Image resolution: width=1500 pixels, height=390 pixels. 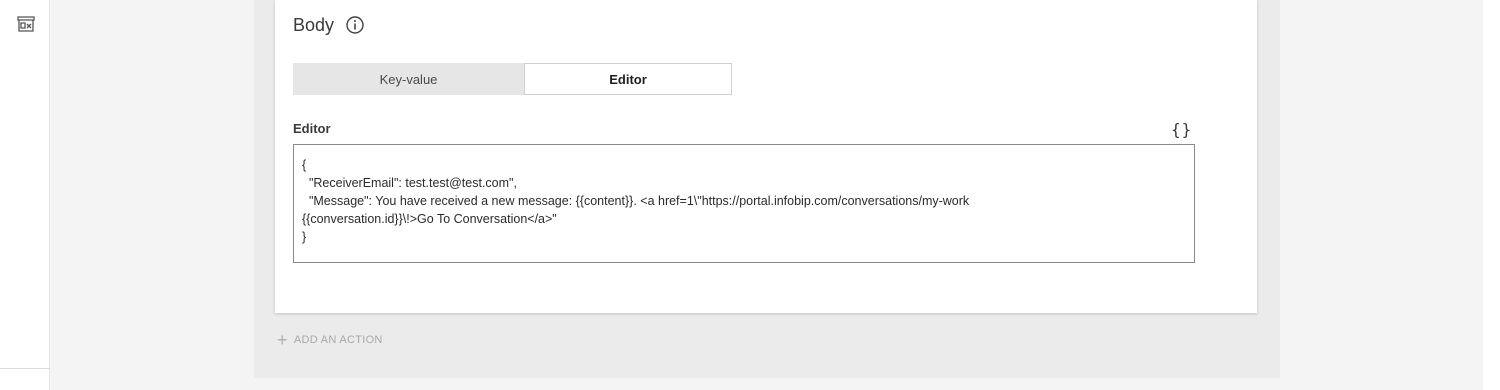 What do you see at coordinates (1181, 129) in the screenshot?
I see `format-json-icon: {}` at bounding box center [1181, 129].